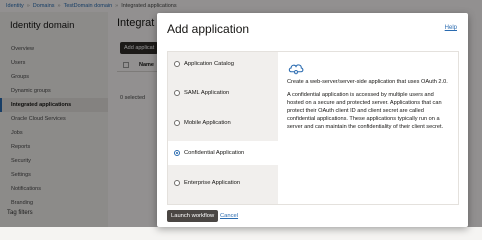  Describe the element at coordinates (296, 69) in the screenshot. I see `cloud-gear-icon` at that location.